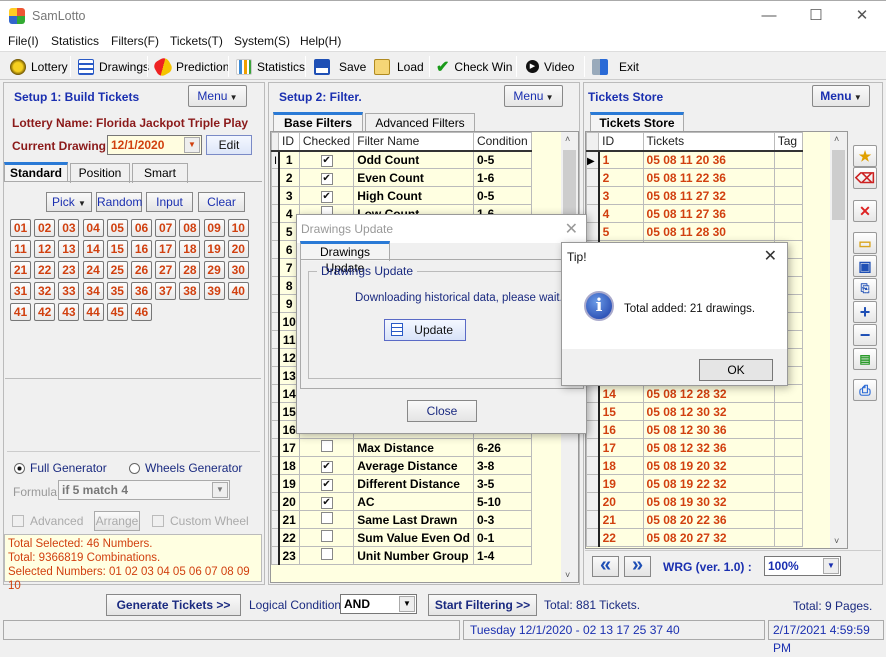 The image size is (886, 657). What do you see at coordinates (141, 228) in the screenshot?
I see `number-button: 06` at bounding box center [141, 228].